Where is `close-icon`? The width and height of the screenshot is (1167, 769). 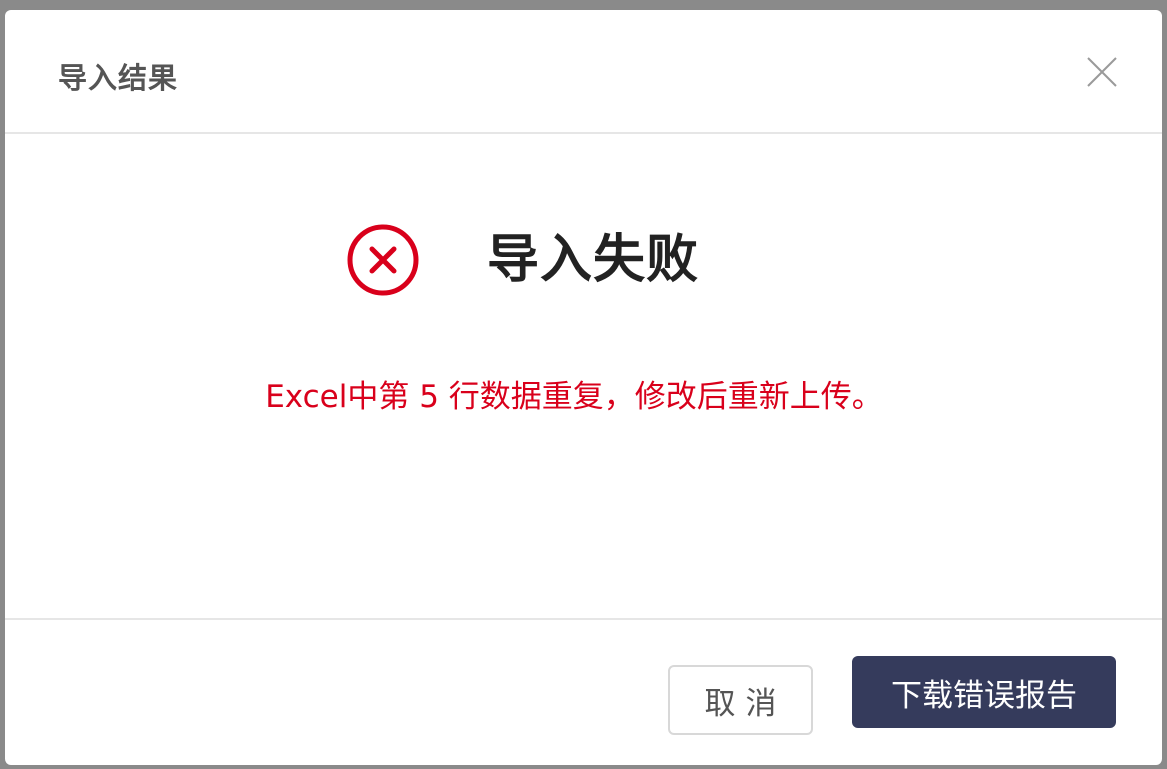 close-icon is located at coordinates (1102, 72).